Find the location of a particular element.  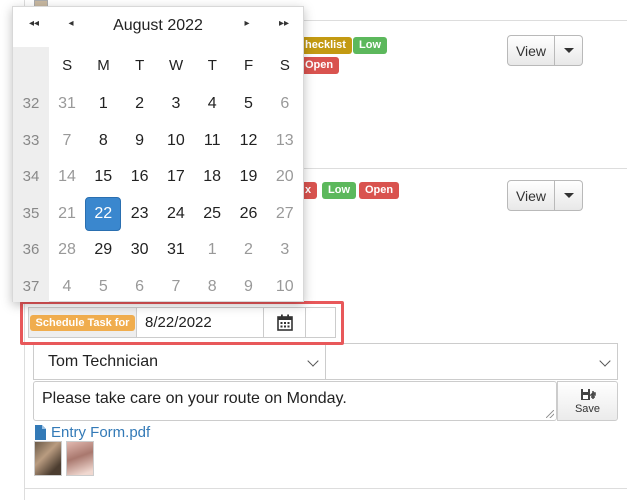

calendar-day: 15 is located at coordinates (103, 177).